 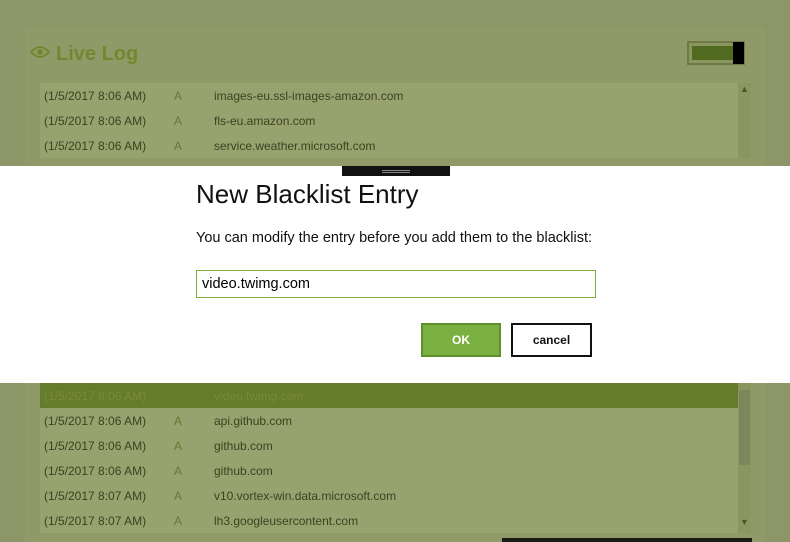 What do you see at coordinates (265, 120) in the screenshot?
I see `log-host: fls-eu.amazon.com` at bounding box center [265, 120].